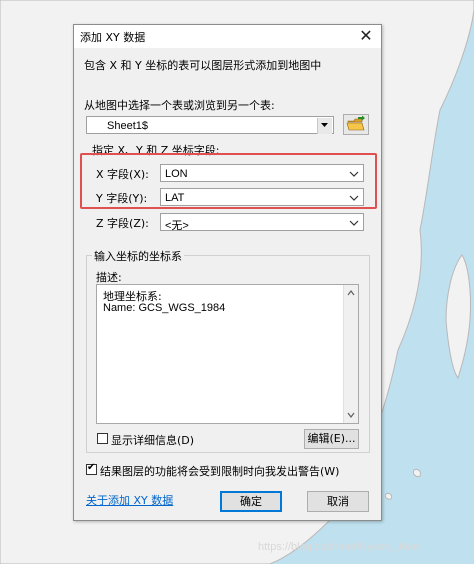 Image resolution: width=474 pixels, height=564 pixels. What do you see at coordinates (179, 105) in the screenshot?
I see `choose-table-label: 从地图中选择一个表或浏览到另一个表:` at bounding box center [179, 105].